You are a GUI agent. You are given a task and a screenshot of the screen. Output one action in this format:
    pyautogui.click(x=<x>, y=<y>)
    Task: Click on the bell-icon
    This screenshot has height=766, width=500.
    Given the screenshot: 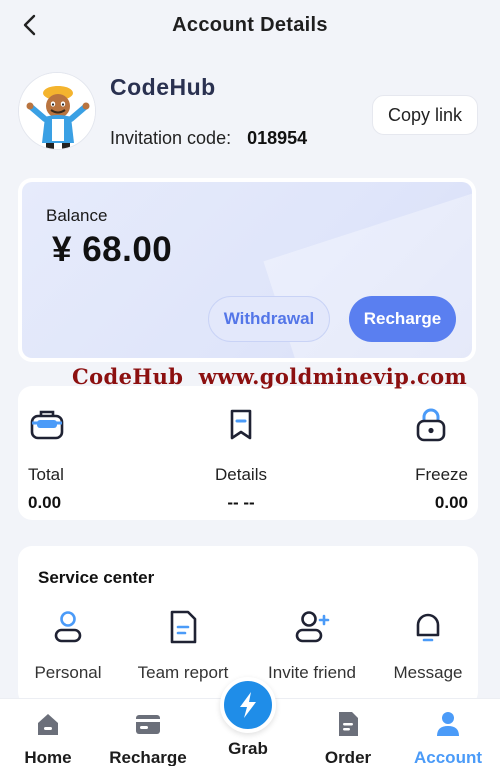 What is the action you would take?
    pyautogui.click(x=428, y=627)
    